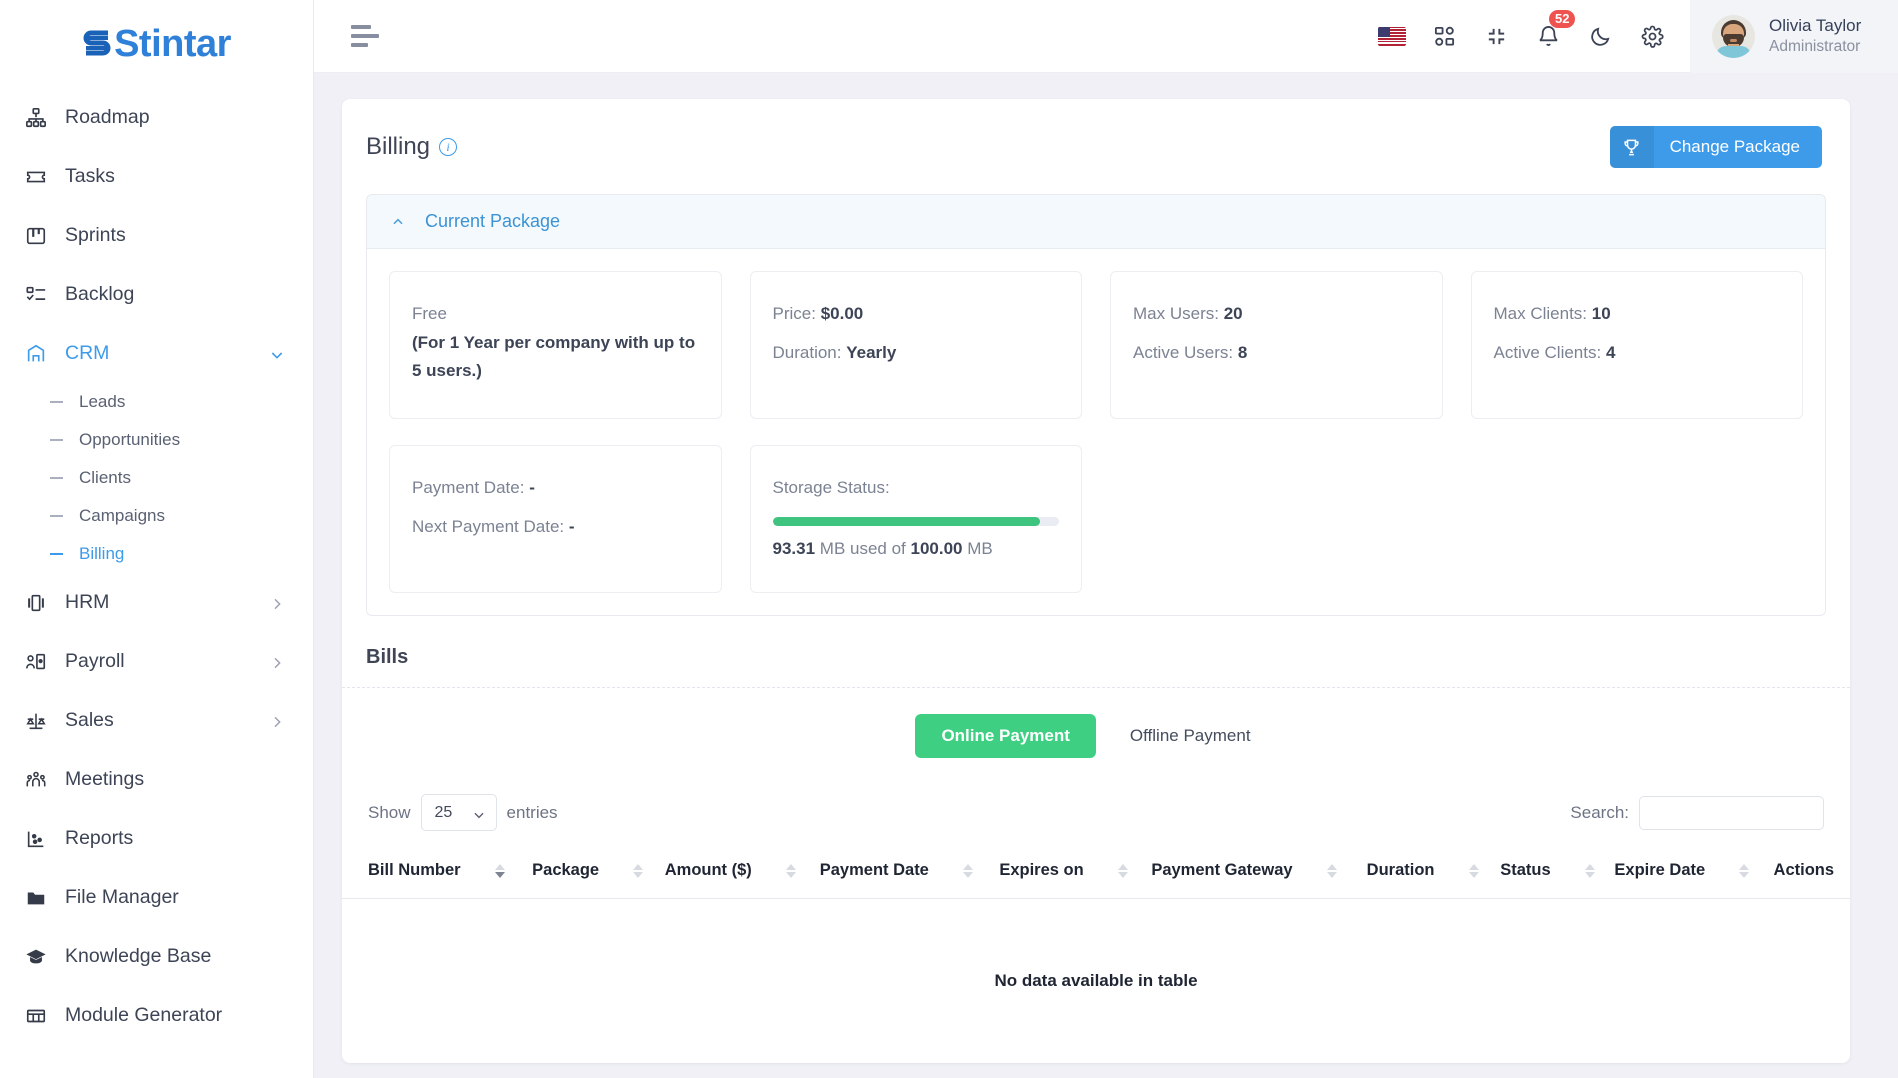 The height and width of the screenshot is (1078, 1898). Describe the element at coordinates (414, 870) in the screenshot. I see `column-label: Bill Number` at that location.